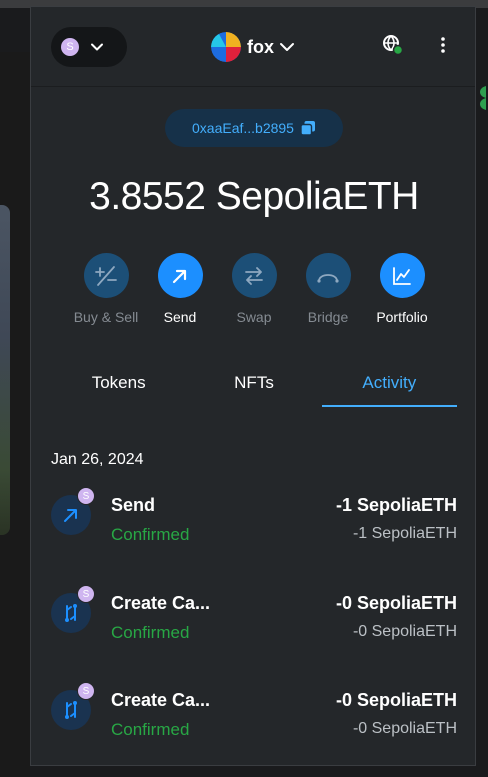 This screenshot has height=777, width=488. What do you see at coordinates (389, 387) in the screenshot?
I see `tab-activity: Activity` at bounding box center [389, 387].